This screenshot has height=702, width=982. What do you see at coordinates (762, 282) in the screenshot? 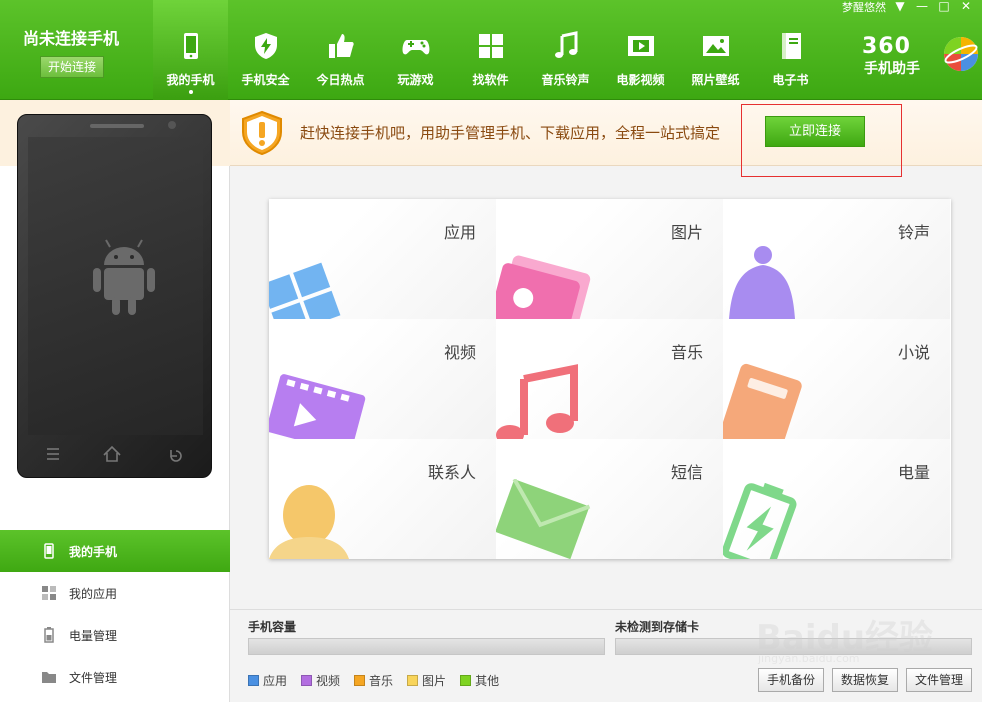
I see `bell-tile-icon` at bounding box center [762, 282].